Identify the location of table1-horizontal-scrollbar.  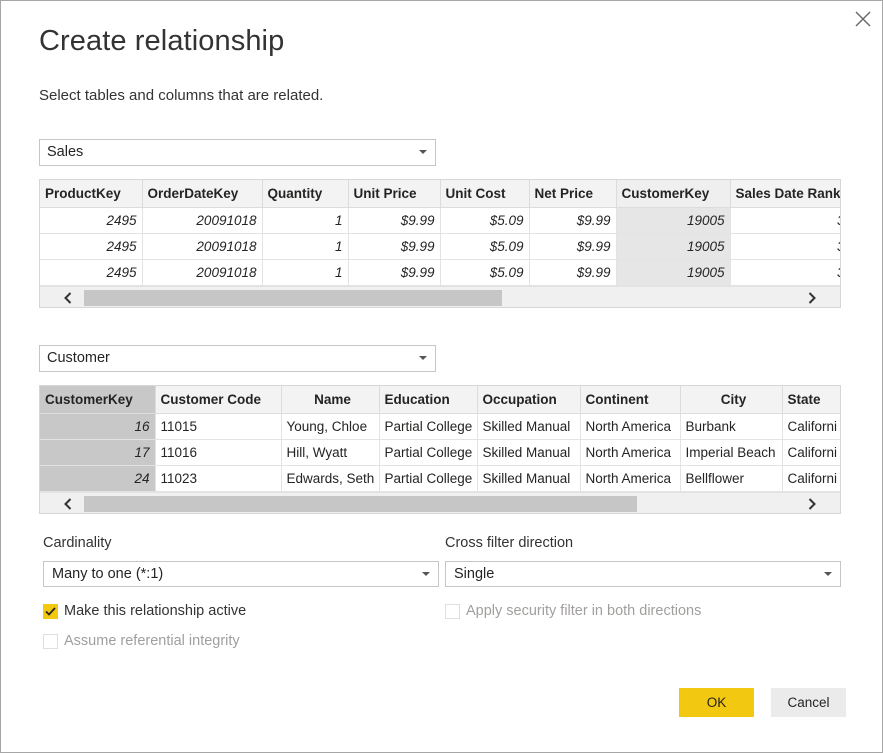
(440, 296).